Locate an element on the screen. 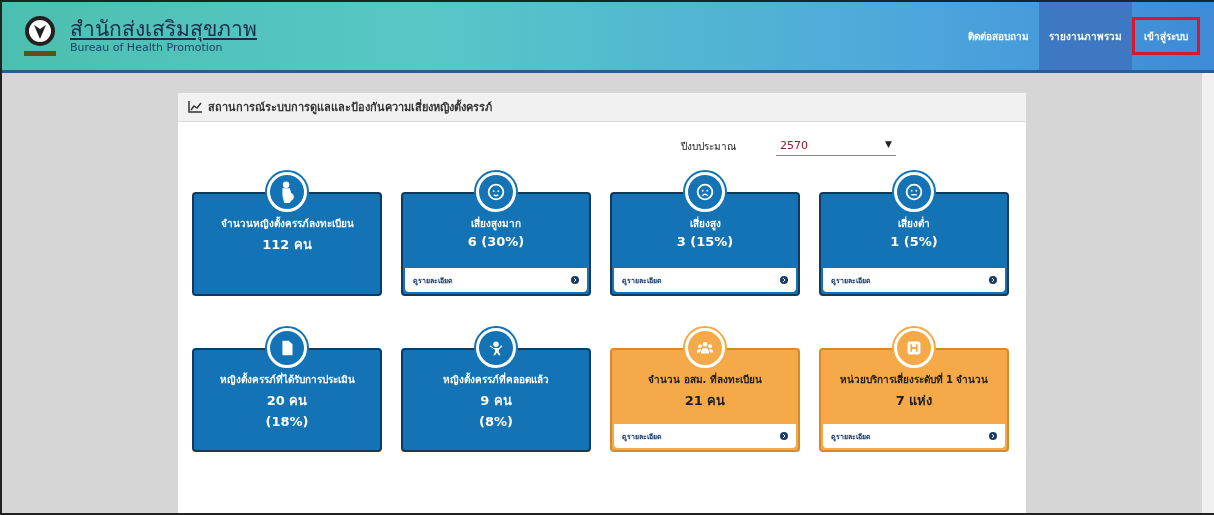  scrollbar is located at coordinates (1208, 293).